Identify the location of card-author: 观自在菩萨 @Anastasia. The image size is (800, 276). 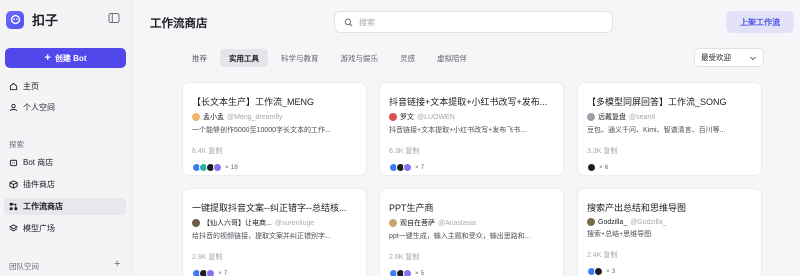
(471, 223).